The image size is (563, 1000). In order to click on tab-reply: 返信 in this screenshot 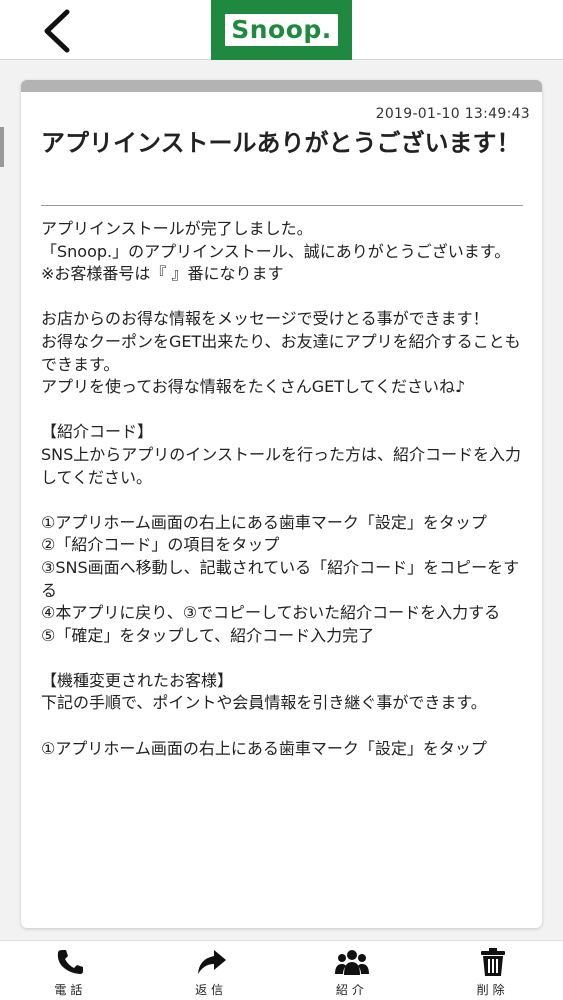, I will do `click(211, 970)`.